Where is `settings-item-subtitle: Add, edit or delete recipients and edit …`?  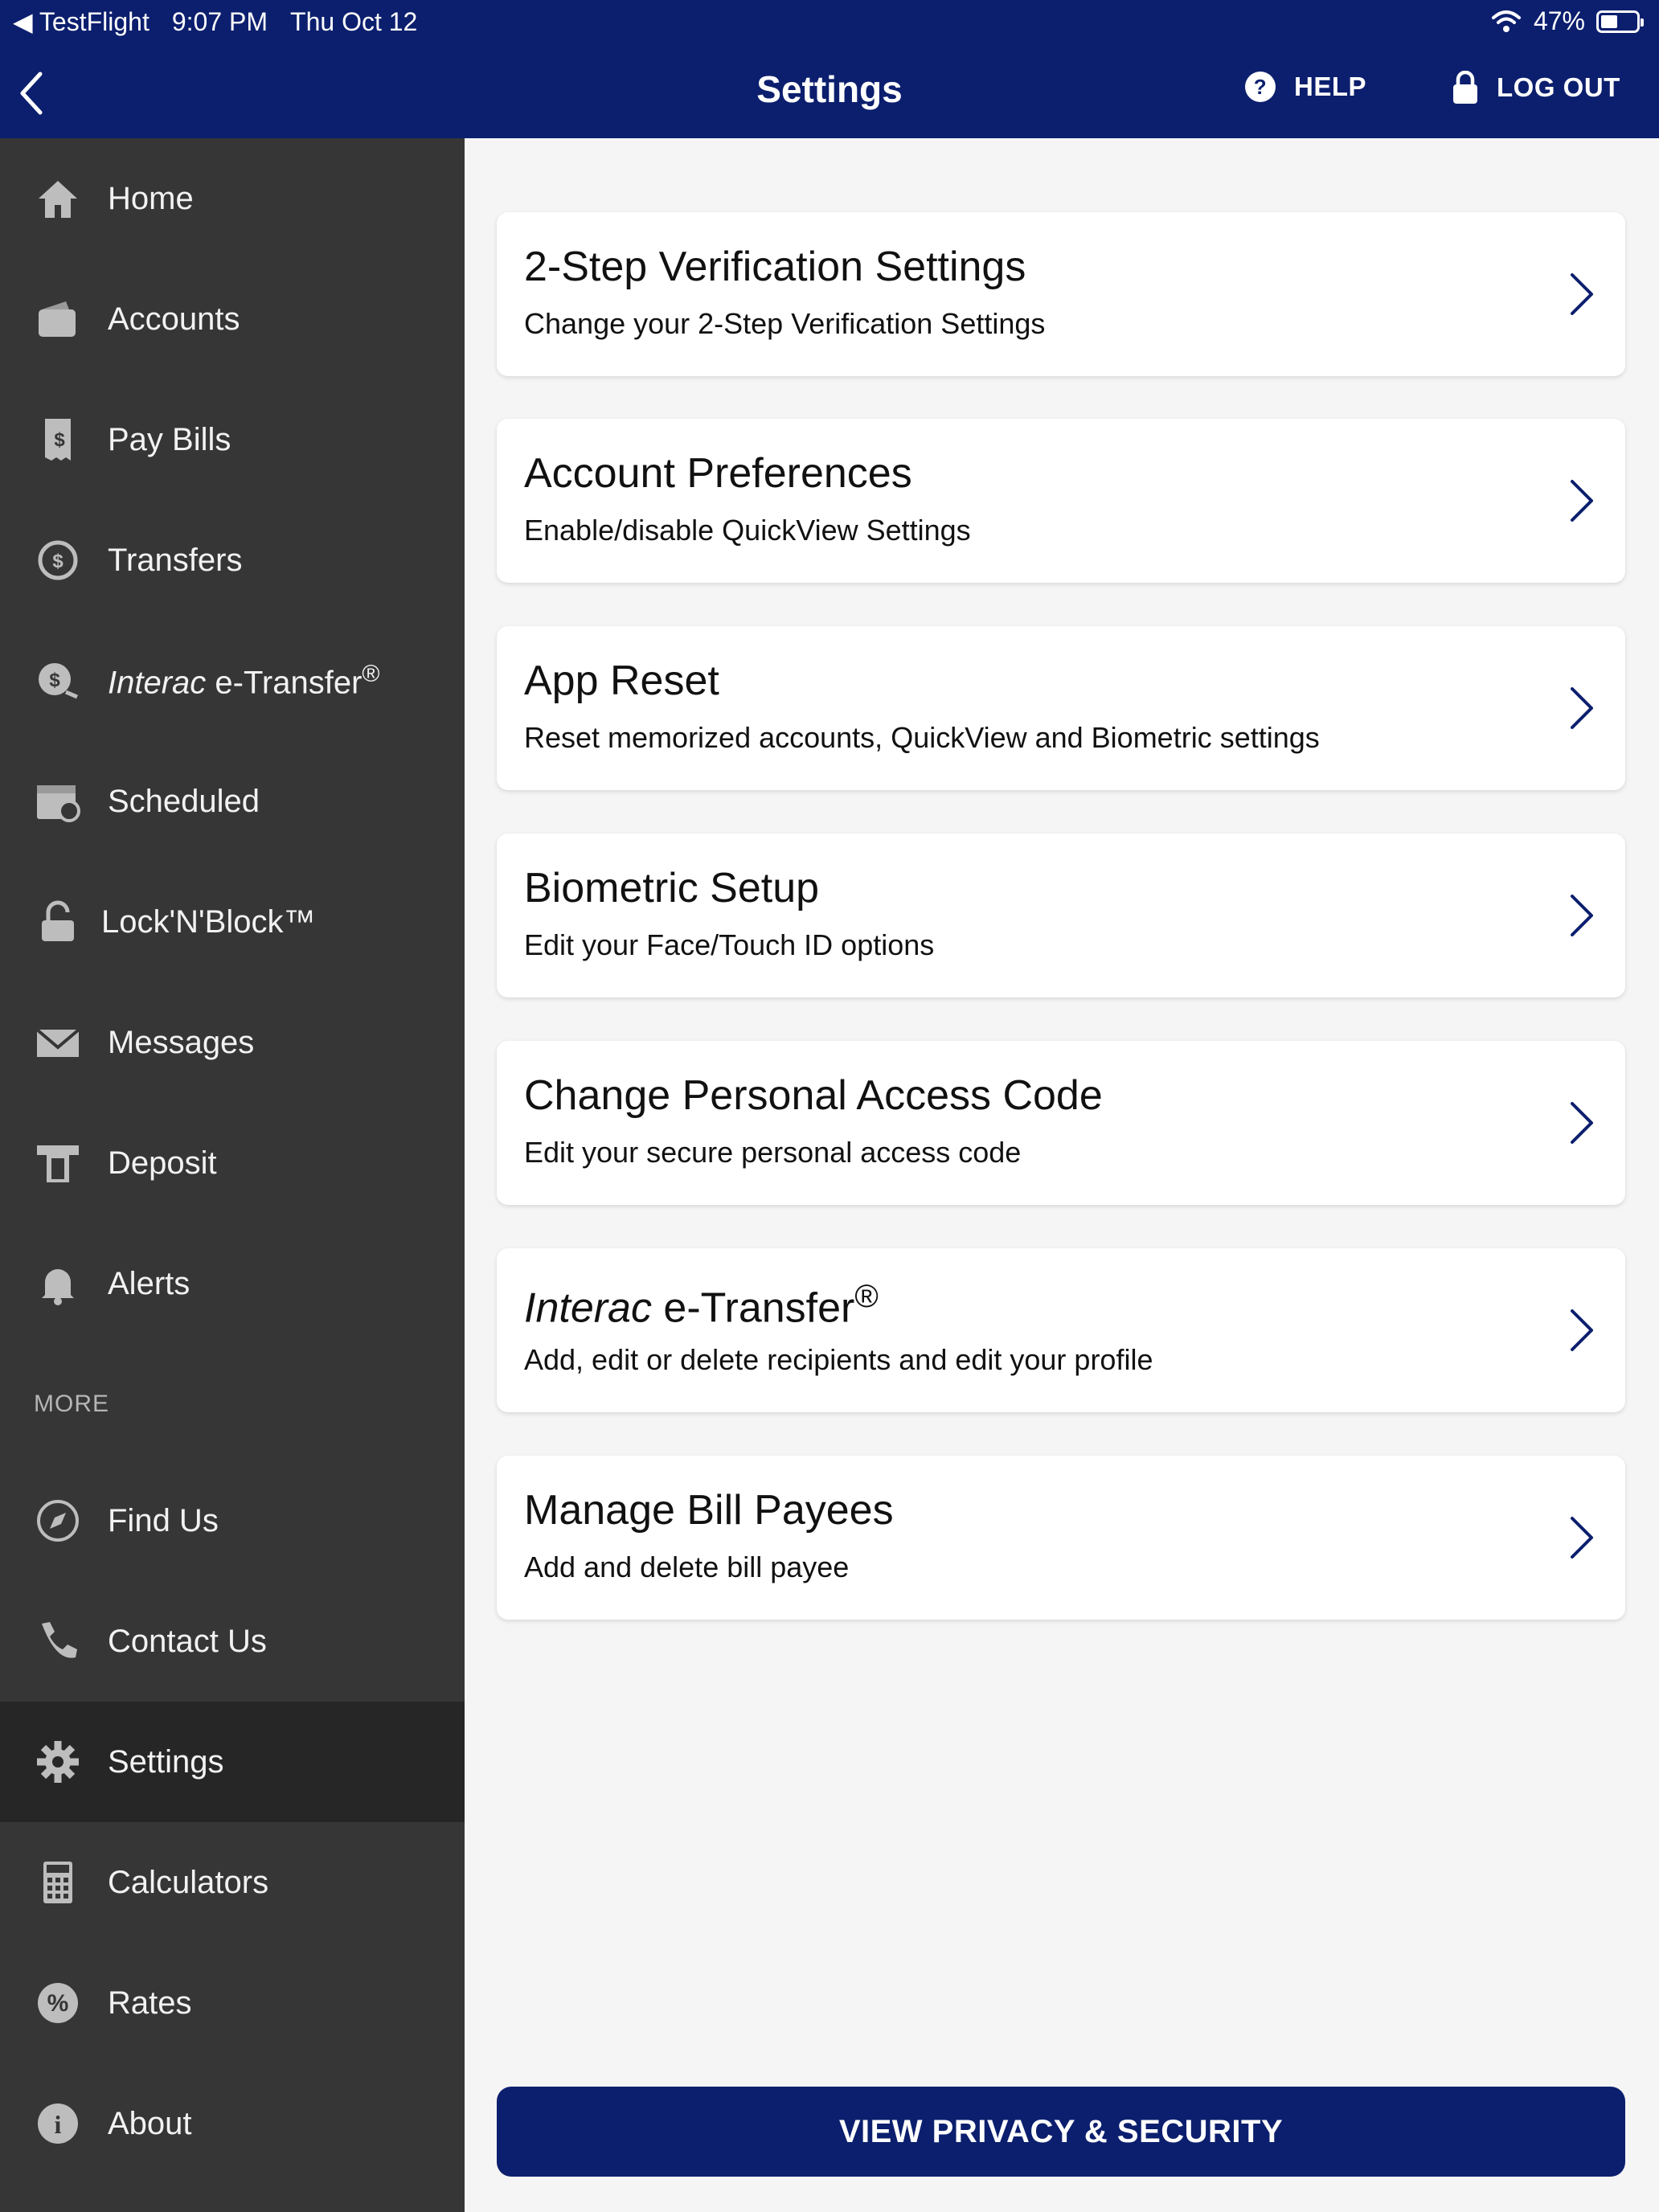
settings-item-subtitle: Add, edit or delete recipients and edit … is located at coordinates (839, 1359).